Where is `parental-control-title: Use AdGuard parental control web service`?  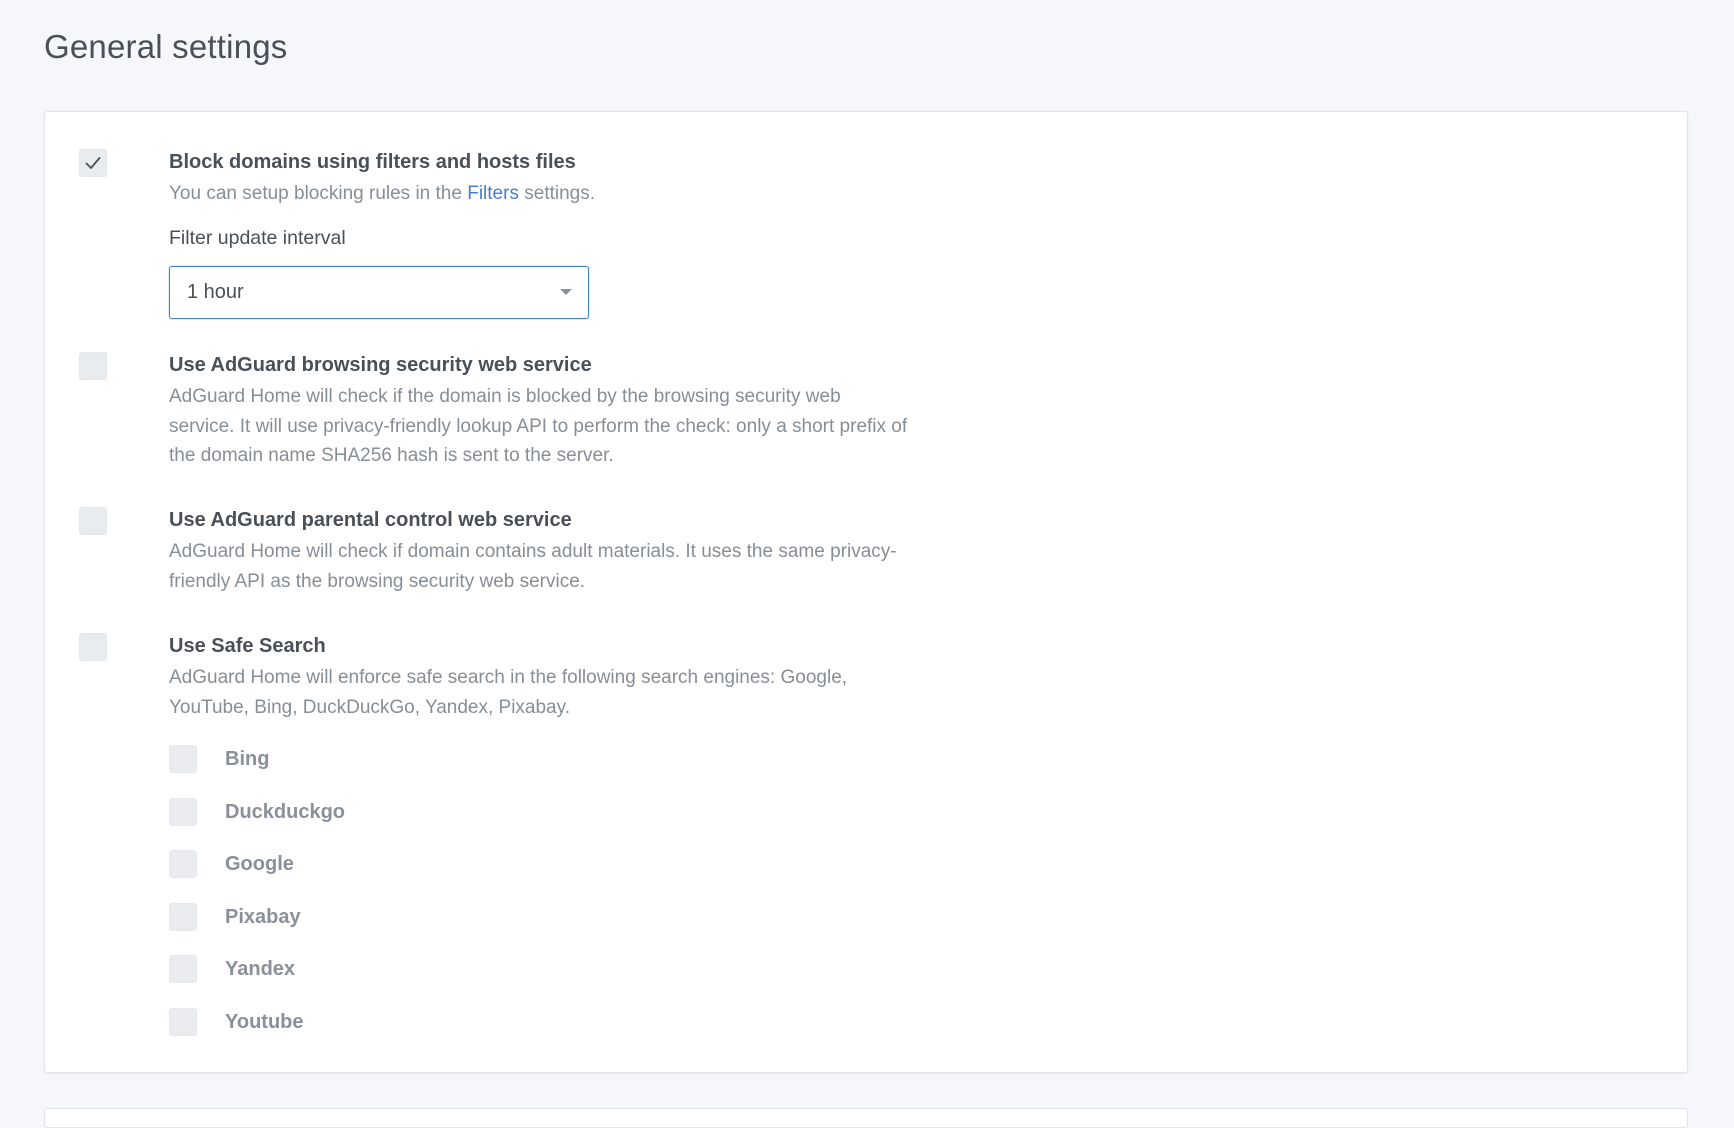 parental-control-title: Use AdGuard parental control web service is located at coordinates (370, 520).